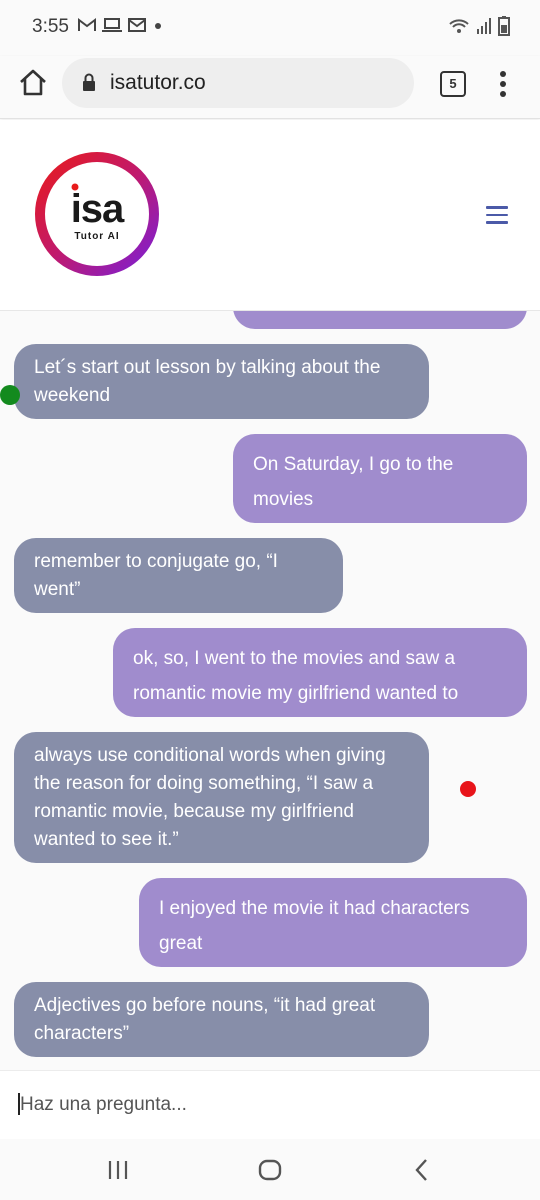  Describe the element at coordinates (89, 82) in the screenshot. I see `lock-icon` at that location.